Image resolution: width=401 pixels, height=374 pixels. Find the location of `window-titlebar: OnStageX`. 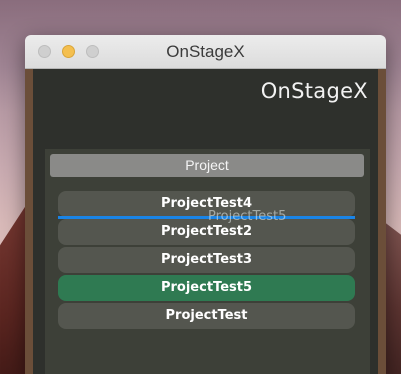

window-titlebar: OnStageX is located at coordinates (205, 52).